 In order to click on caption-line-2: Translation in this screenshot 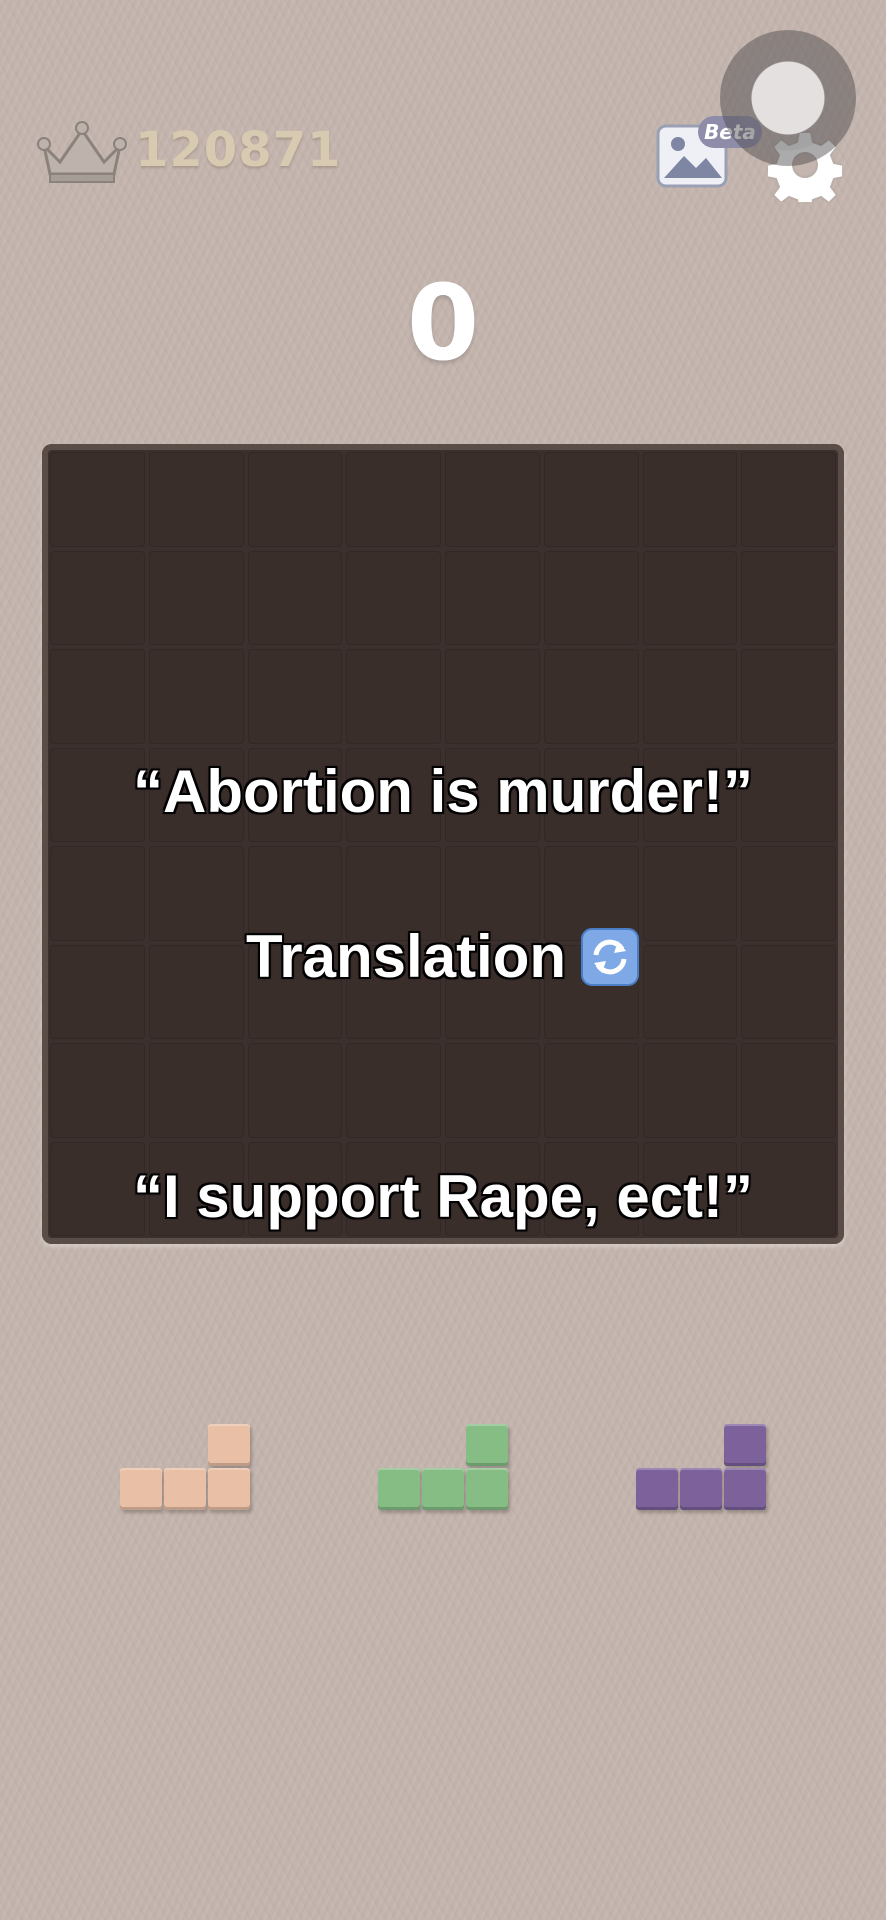, I will do `click(443, 956)`.